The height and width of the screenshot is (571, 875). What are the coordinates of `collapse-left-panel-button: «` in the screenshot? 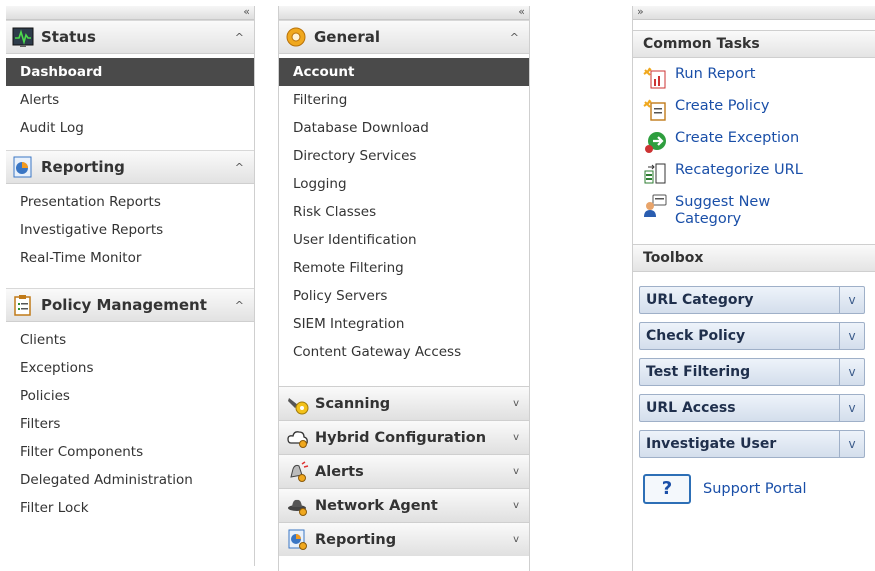 It's located at (130, 13).